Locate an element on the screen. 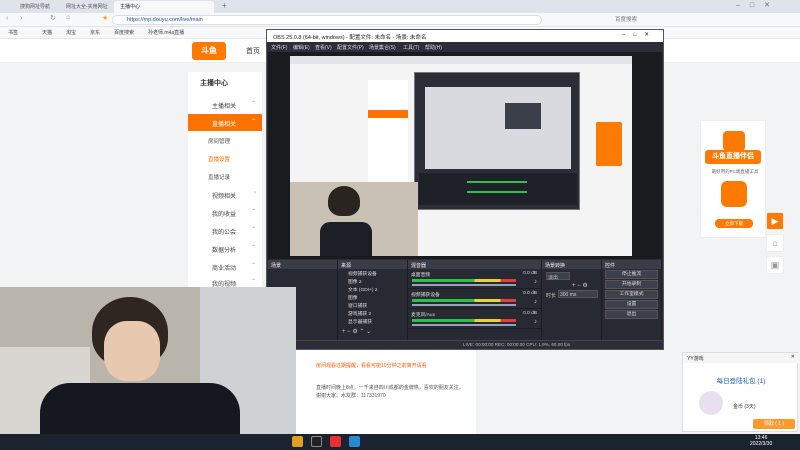 This screenshot has width=800, height=450. source-item: 视频捕获设备 is located at coordinates (372, 273).